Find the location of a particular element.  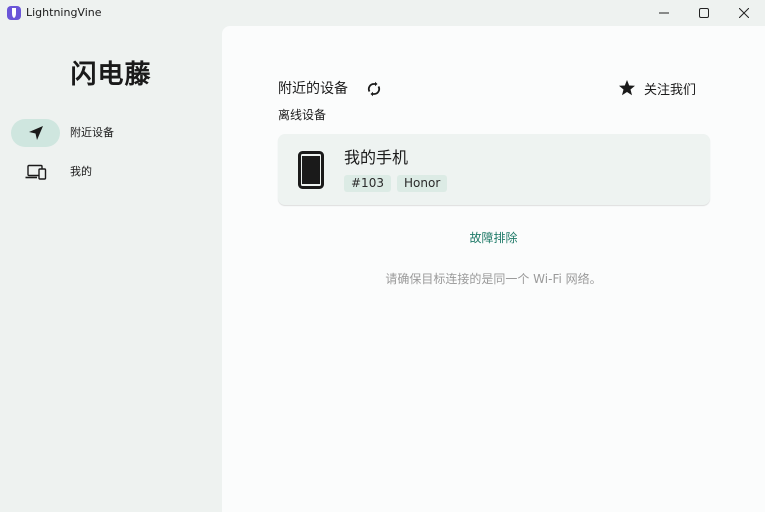

troubleshoot-label: 故障排除 is located at coordinates (493, 238).